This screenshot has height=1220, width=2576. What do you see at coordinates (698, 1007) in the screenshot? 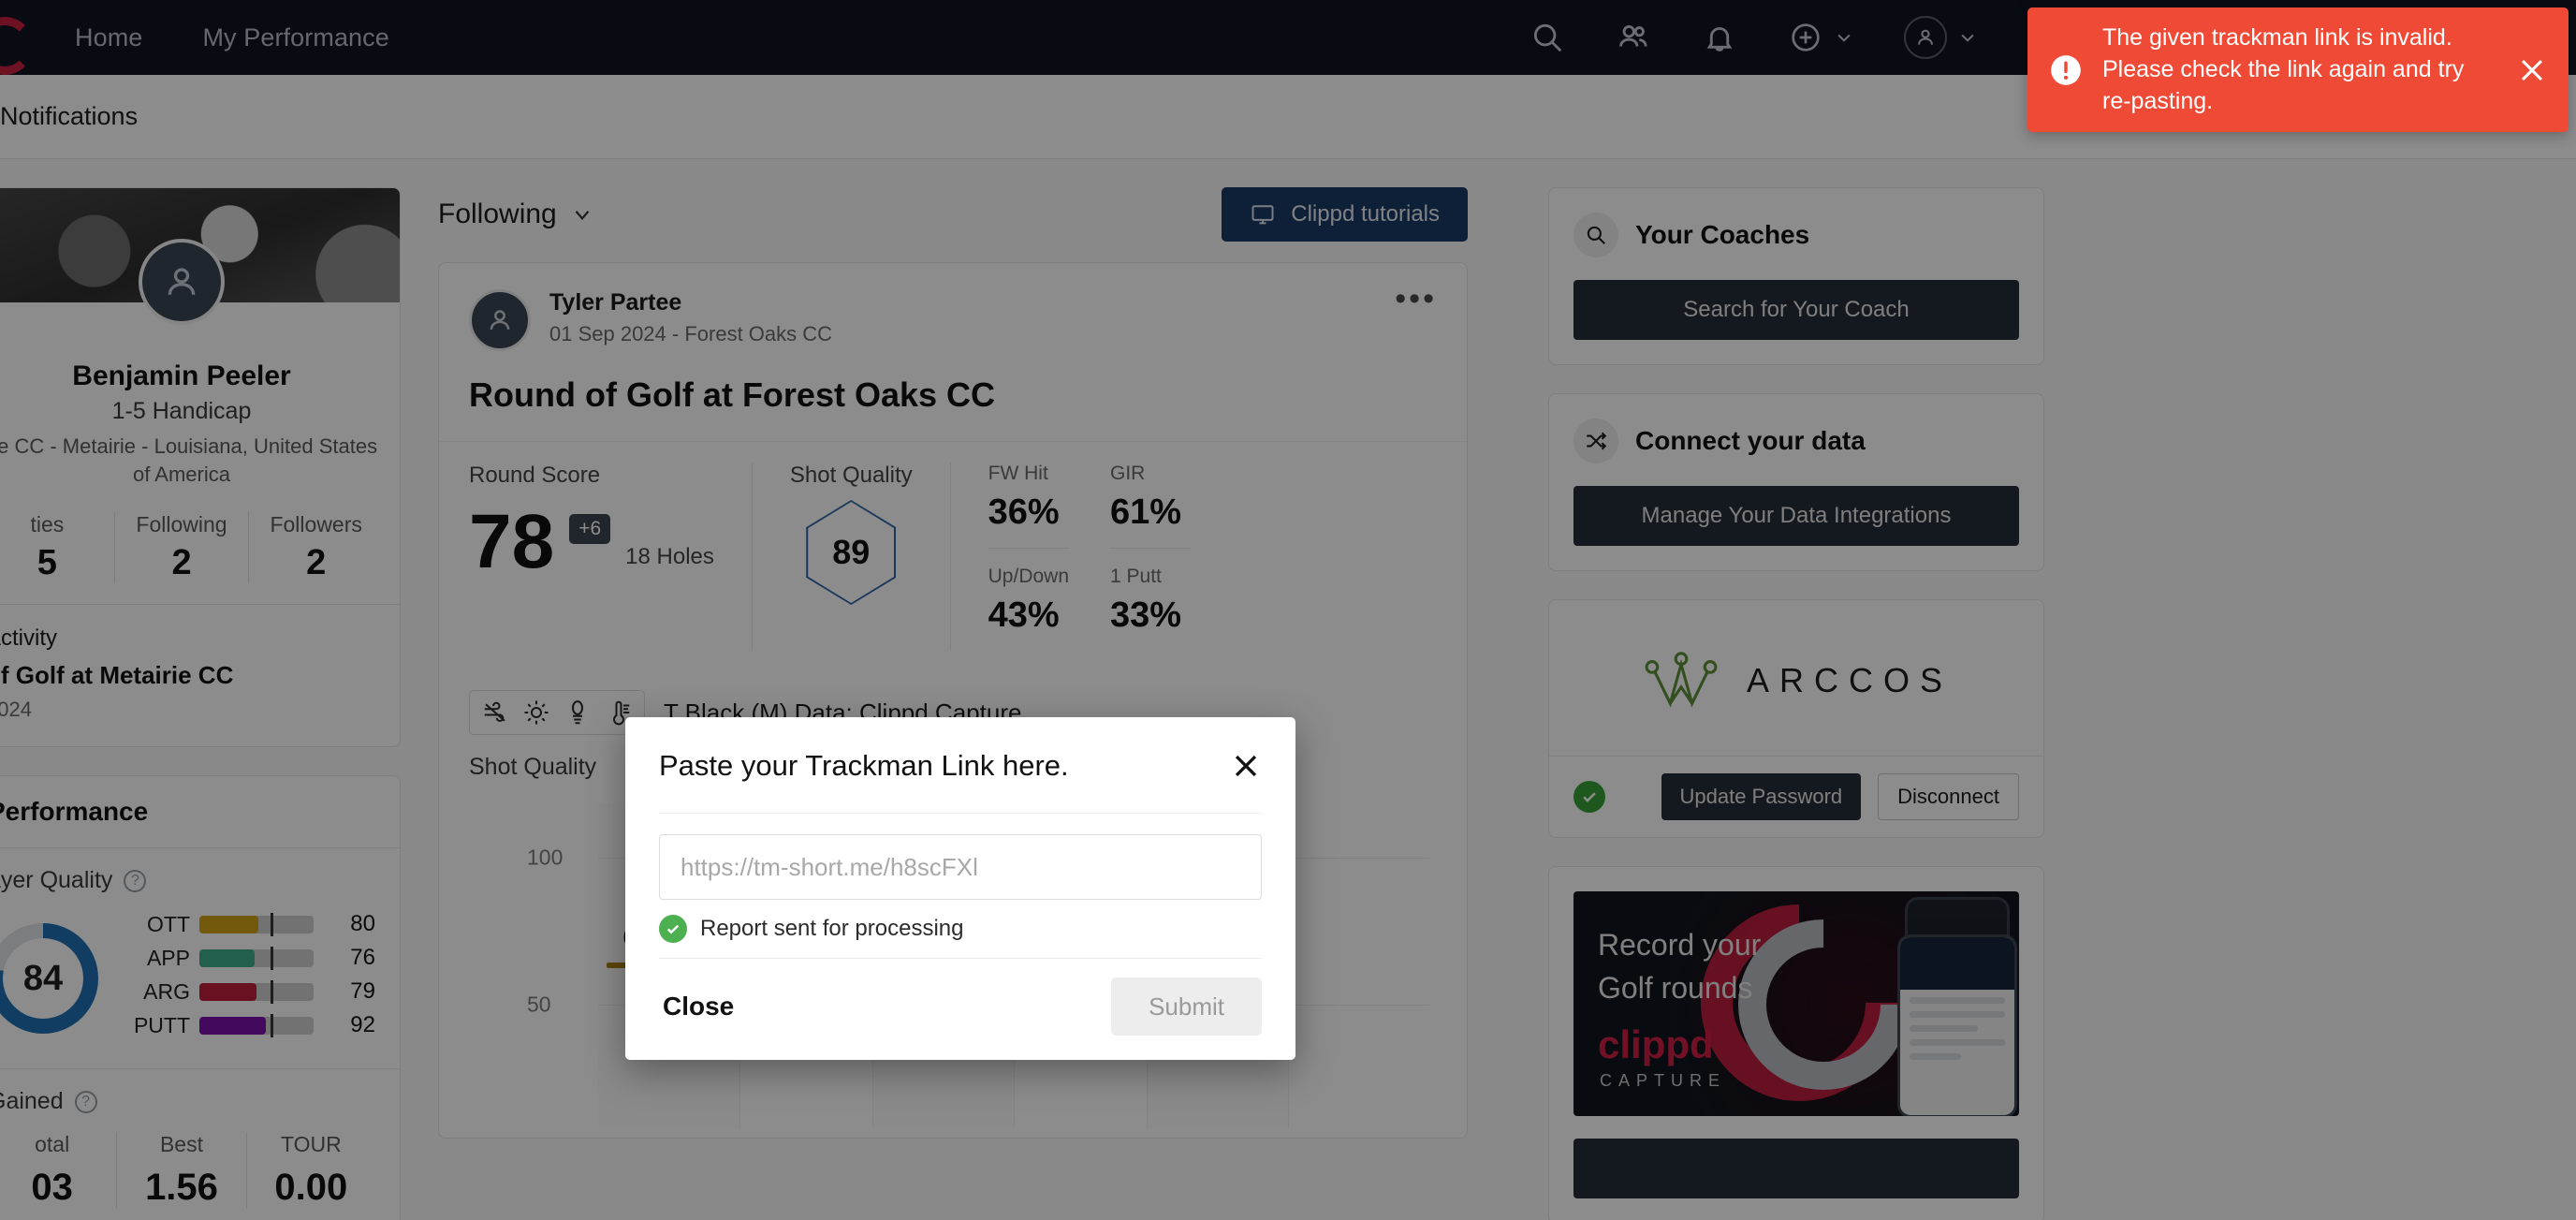
I see `modal-close-button: Close` at bounding box center [698, 1007].